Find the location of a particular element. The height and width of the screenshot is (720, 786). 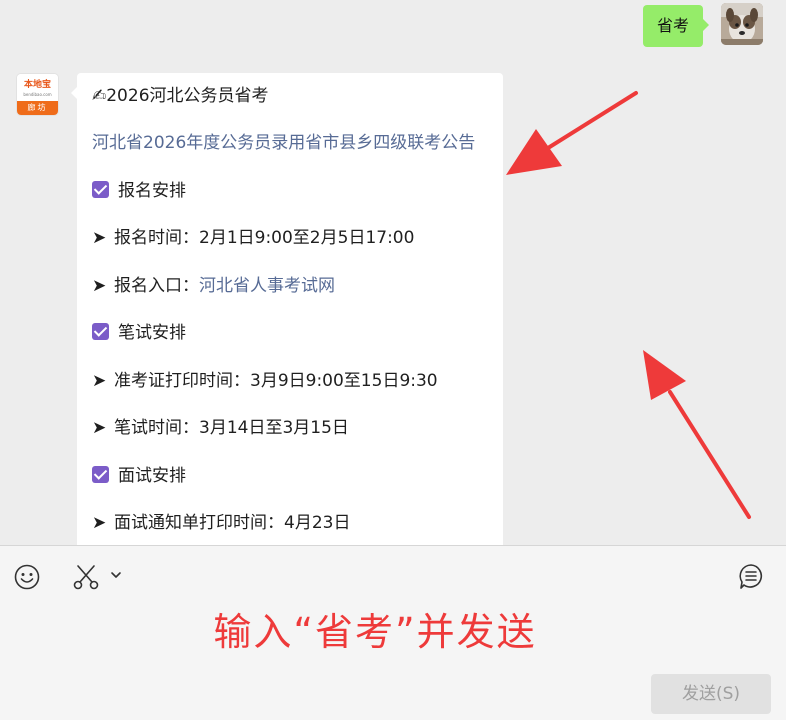

send-button: 发送(S) is located at coordinates (711, 694).